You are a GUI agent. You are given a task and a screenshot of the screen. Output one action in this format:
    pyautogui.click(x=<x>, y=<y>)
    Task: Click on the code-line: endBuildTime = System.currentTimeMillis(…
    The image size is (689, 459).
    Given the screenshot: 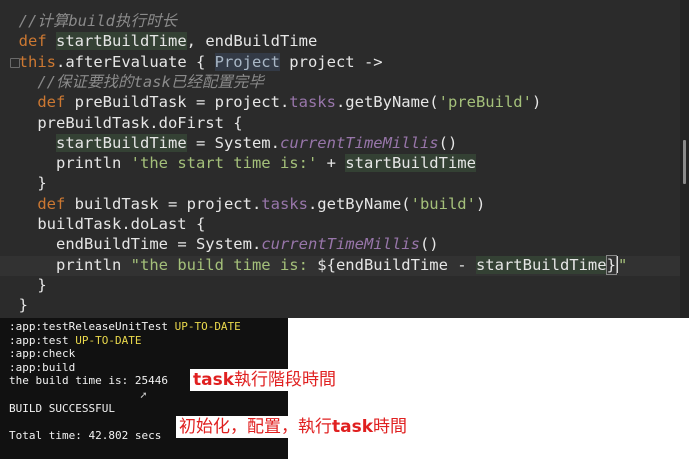 What is the action you would take?
    pyautogui.click(x=219, y=244)
    